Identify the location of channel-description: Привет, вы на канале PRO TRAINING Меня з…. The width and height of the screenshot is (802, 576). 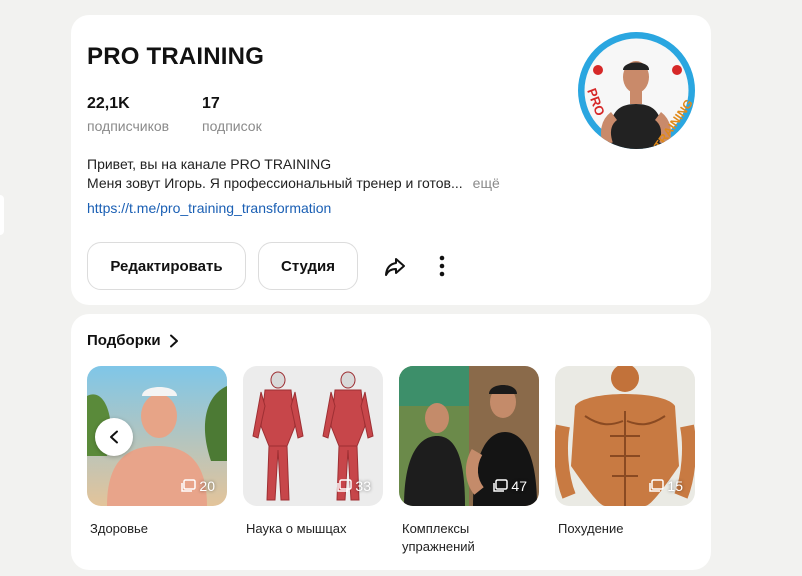
(347, 174).